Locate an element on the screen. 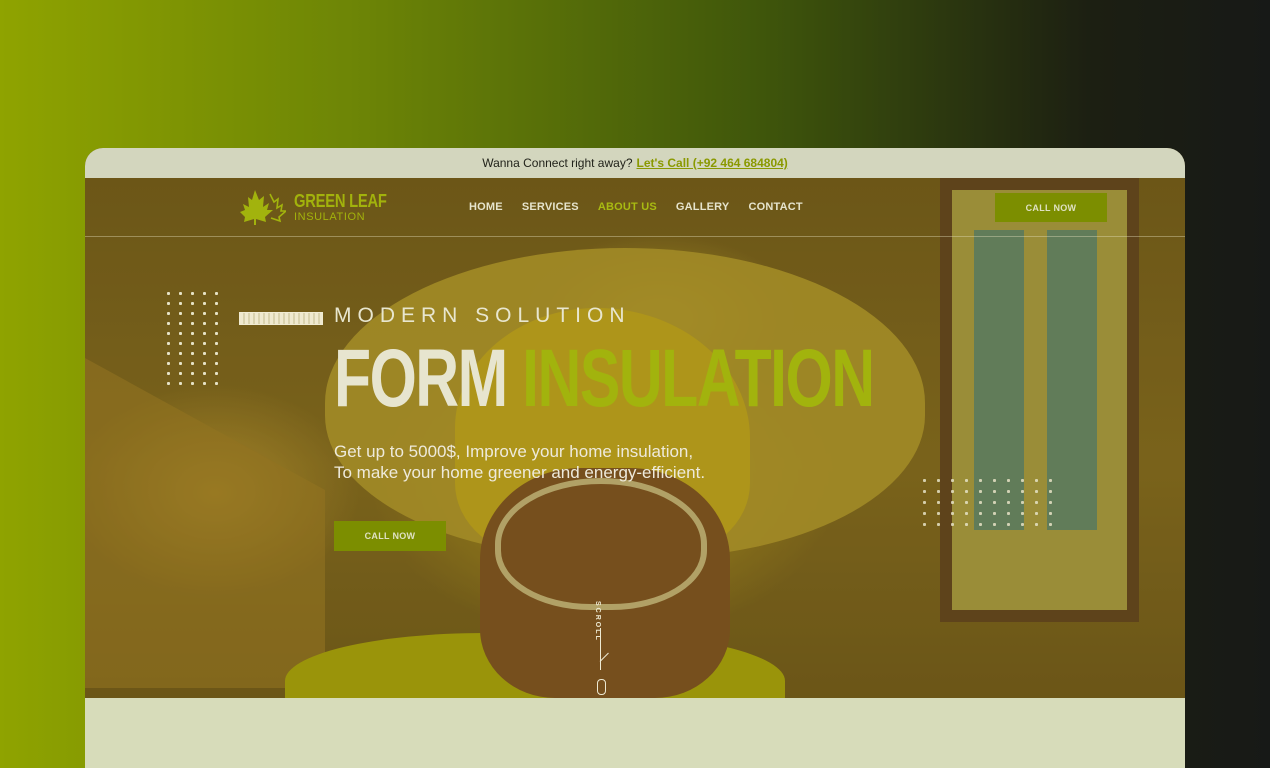 The height and width of the screenshot is (768, 1270). phone-call-link: Let's Call (+92 464 684804) is located at coordinates (712, 163).